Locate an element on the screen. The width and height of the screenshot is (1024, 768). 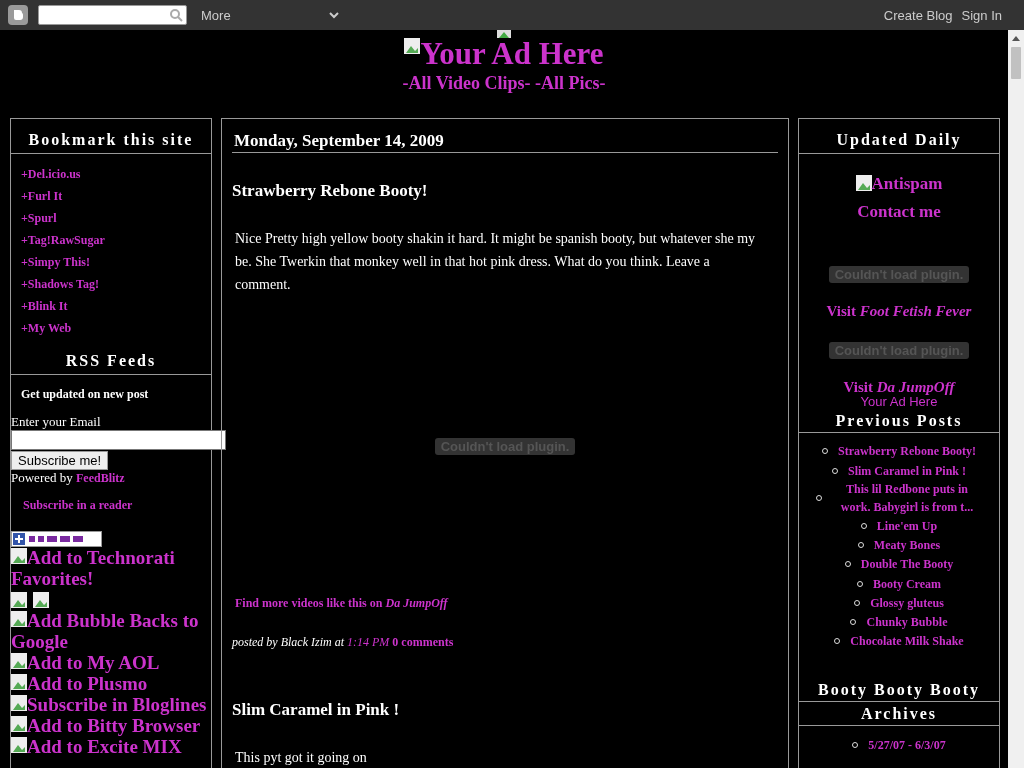
email-label: Enter your Email is located at coordinates (56, 422).